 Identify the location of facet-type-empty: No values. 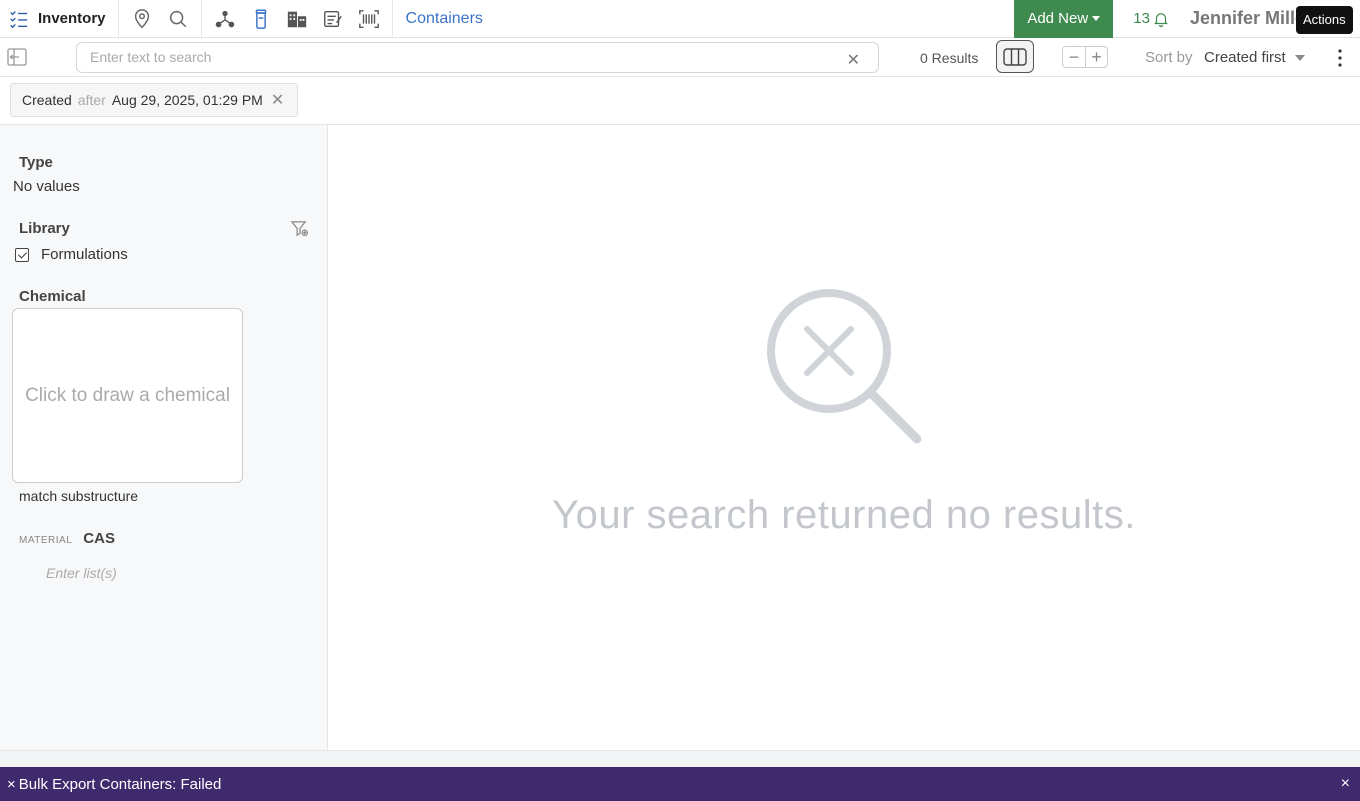
(46, 186).